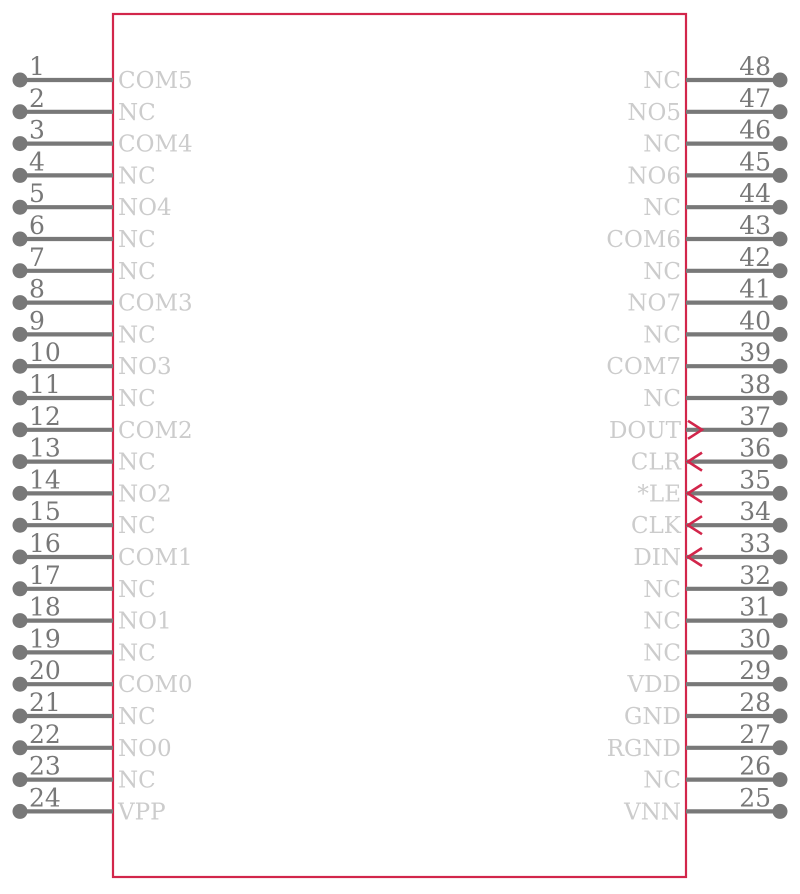 The height and width of the screenshot is (894, 800). Describe the element at coordinates (45, 702) in the screenshot. I see `pin-number: 21` at that location.